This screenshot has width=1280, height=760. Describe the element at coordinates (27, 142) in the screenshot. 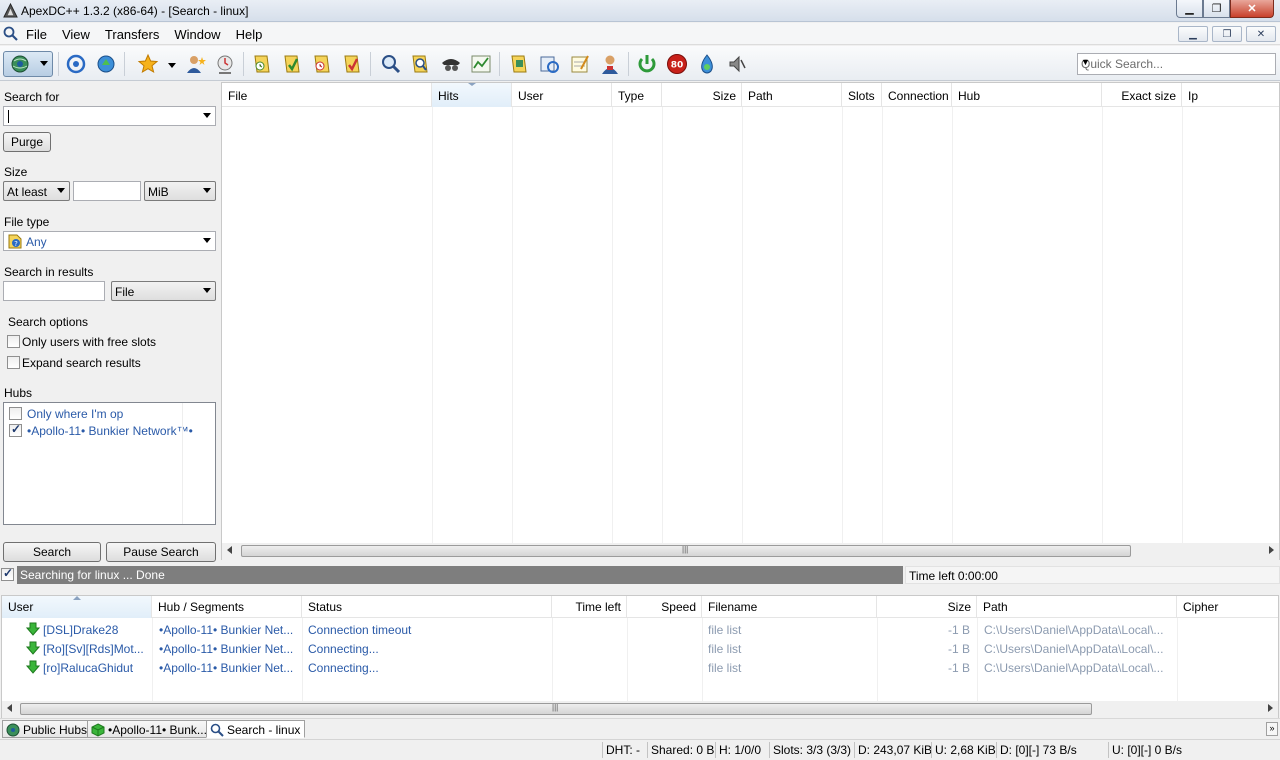

I see `purge-button: Purge` at that location.